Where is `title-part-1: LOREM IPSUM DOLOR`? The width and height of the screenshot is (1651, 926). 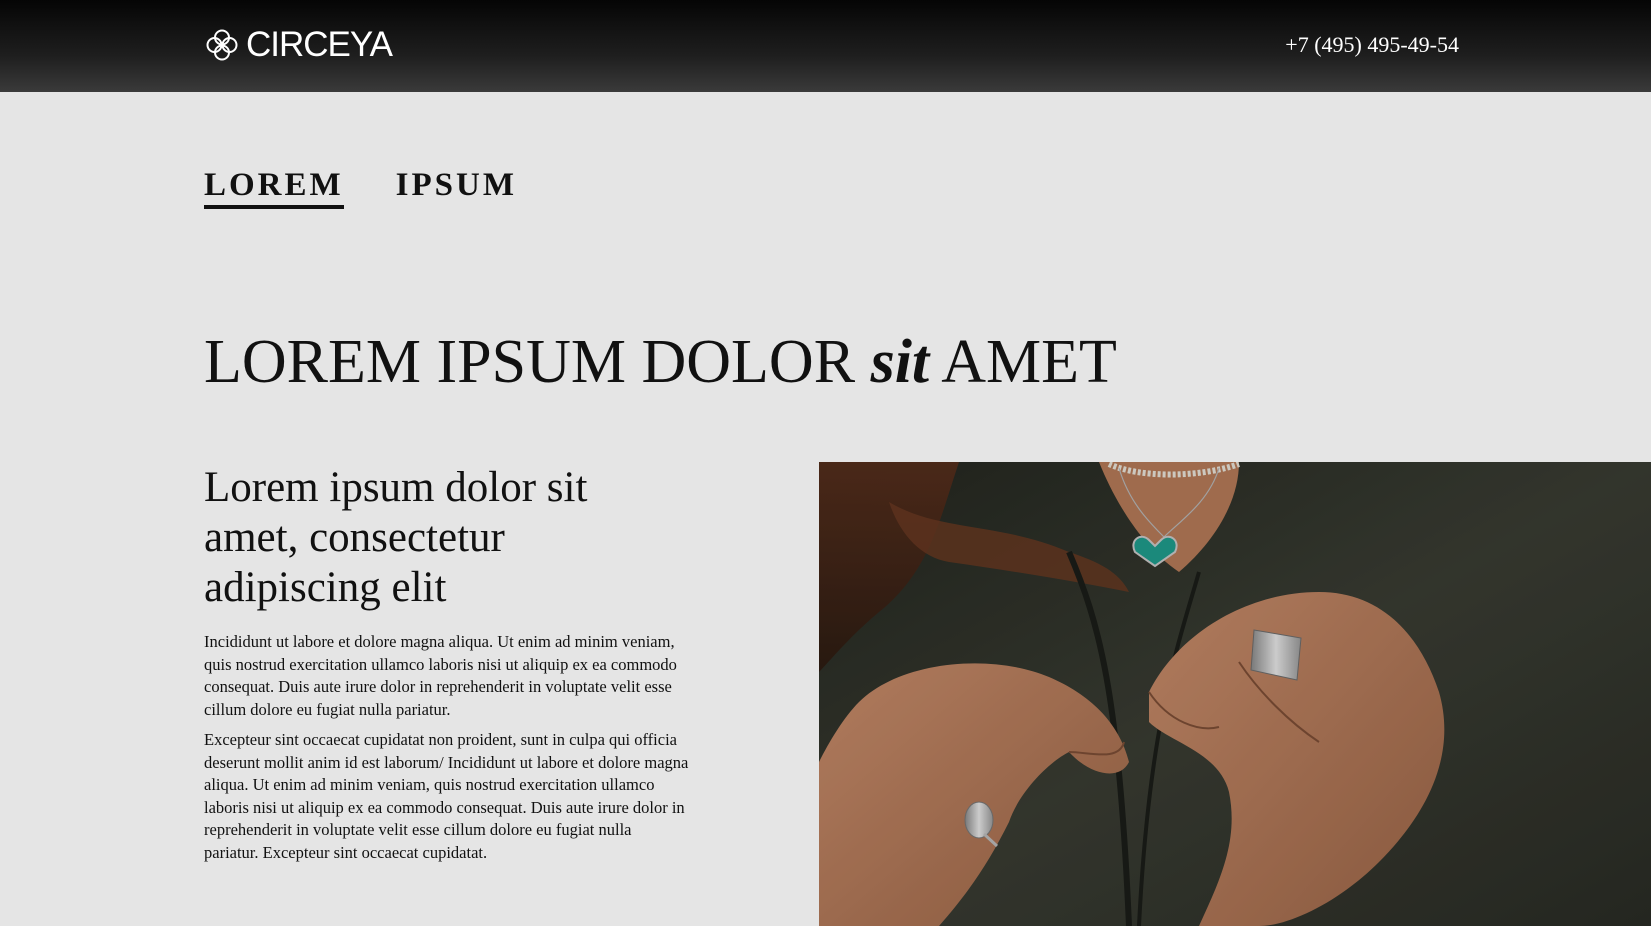
title-part-1: LOREM IPSUM DOLOR is located at coordinates (530, 362).